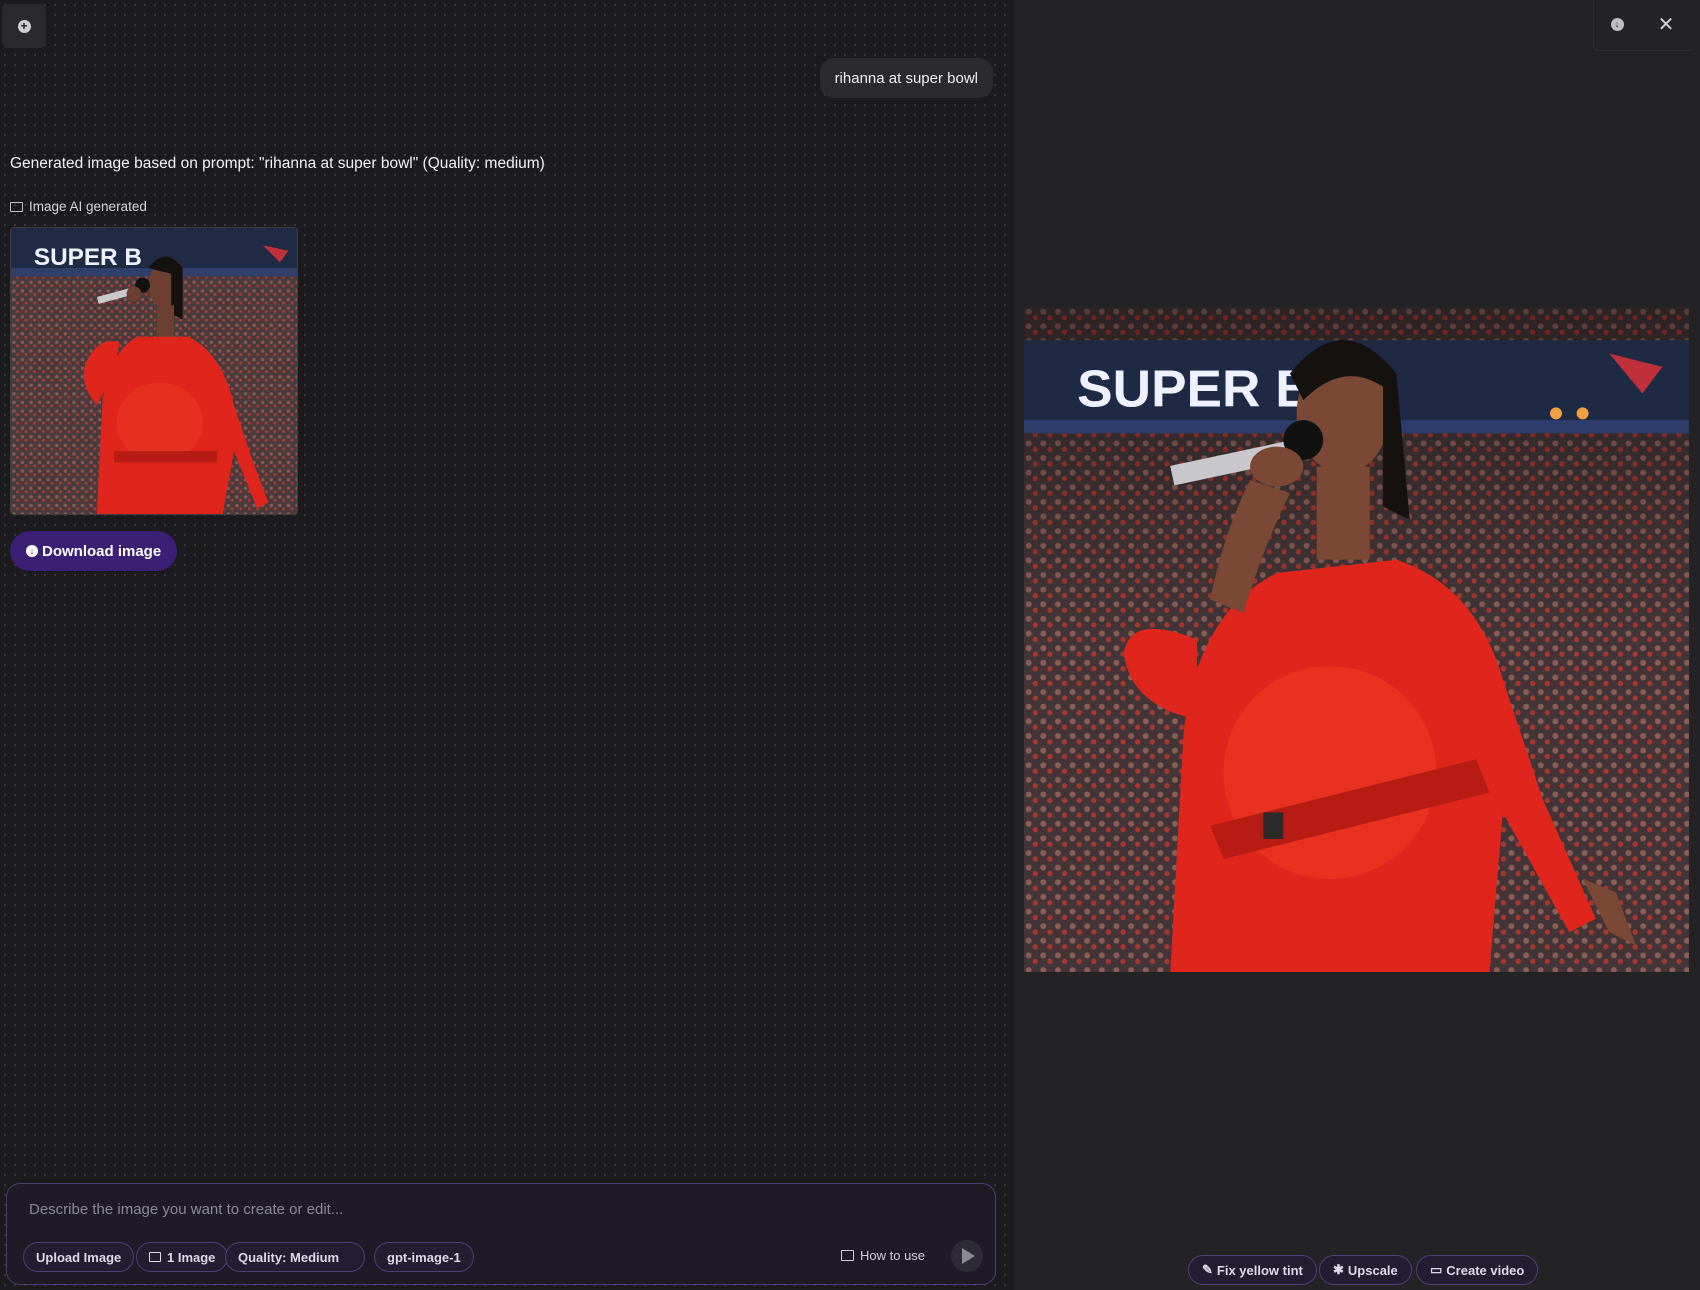 The image size is (1700, 1290). I want to click on chat-icon, so click(847, 1255).